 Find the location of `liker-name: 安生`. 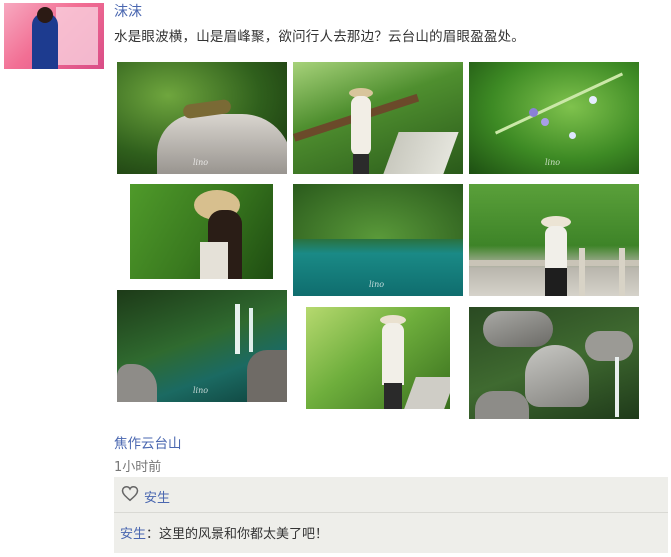

liker-name: 安生 is located at coordinates (157, 496).